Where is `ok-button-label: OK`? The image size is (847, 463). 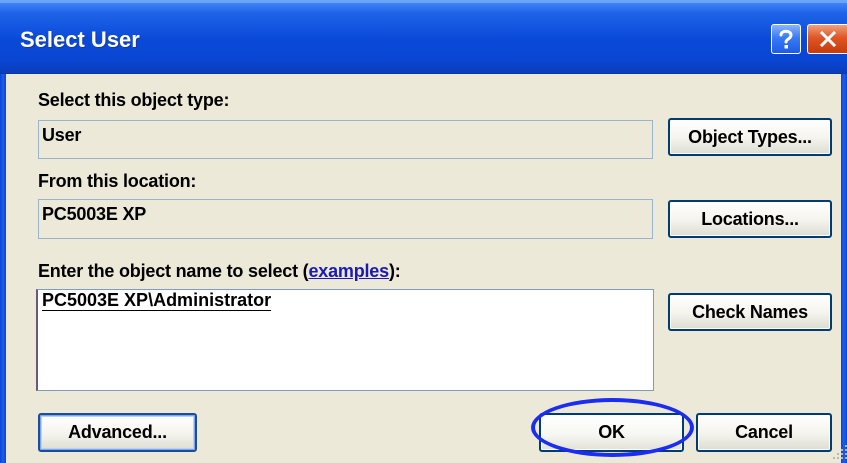 ok-button-label: OK is located at coordinates (611, 432).